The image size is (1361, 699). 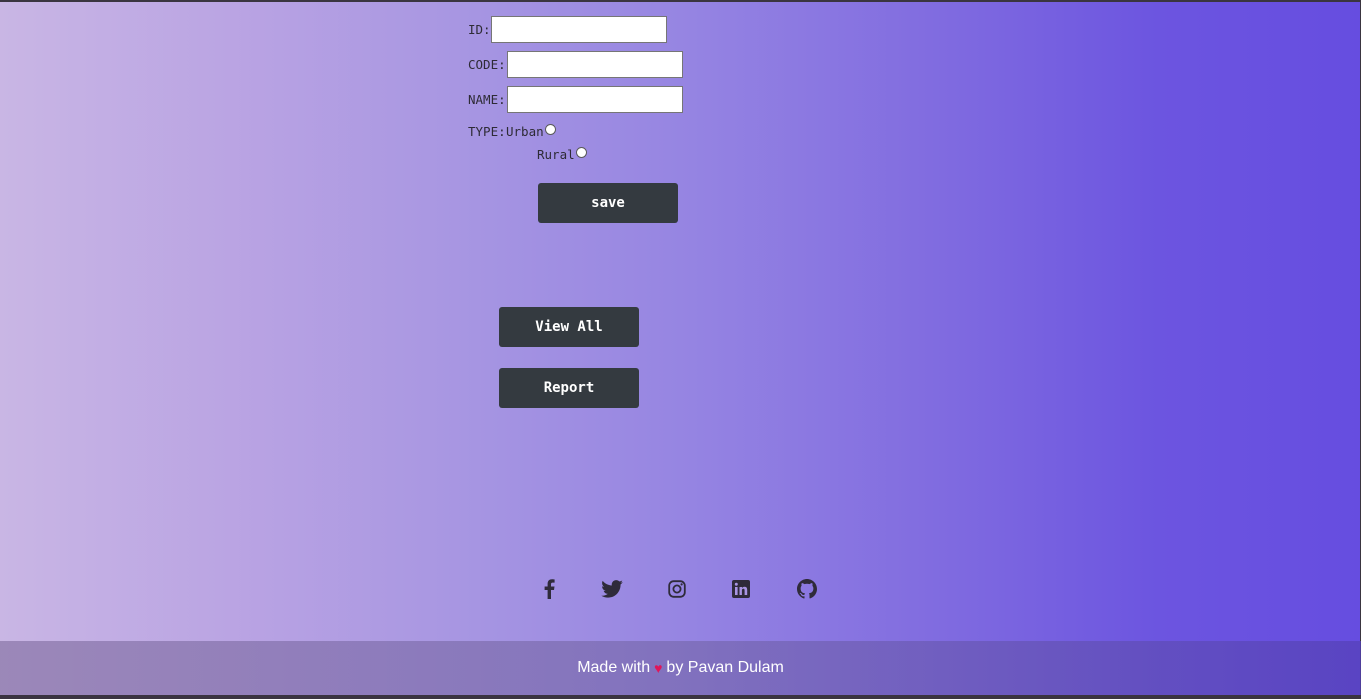 What do you see at coordinates (549, 589) in the screenshot?
I see `facebook-icon` at bounding box center [549, 589].